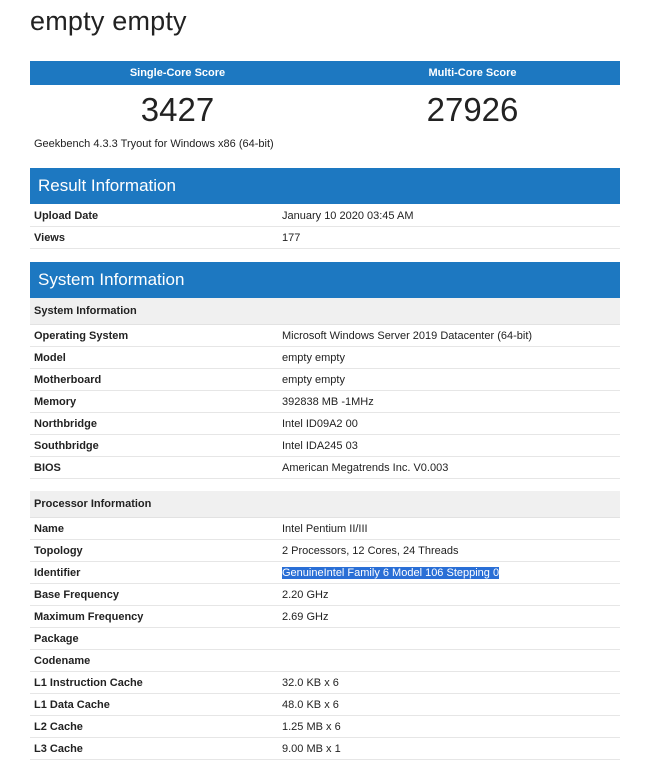  Describe the element at coordinates (325, 186) in the screenshot. I see `result-information-header: Result Information` at that location.